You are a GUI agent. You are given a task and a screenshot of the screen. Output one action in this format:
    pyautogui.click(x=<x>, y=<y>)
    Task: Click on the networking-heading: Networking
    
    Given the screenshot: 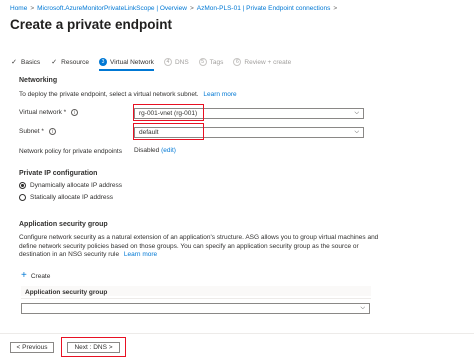 What is the action you would take?
    pyautogui.click(x=38, y=80)
    